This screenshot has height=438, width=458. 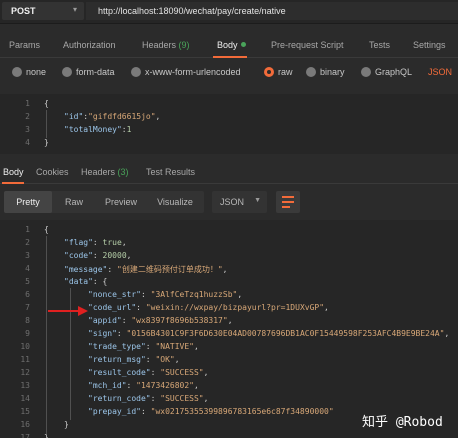 What do you see at coordinates (43, 11) in the screenshot?
I see `method-select: POST ▾` at bounding box center [43, 11].